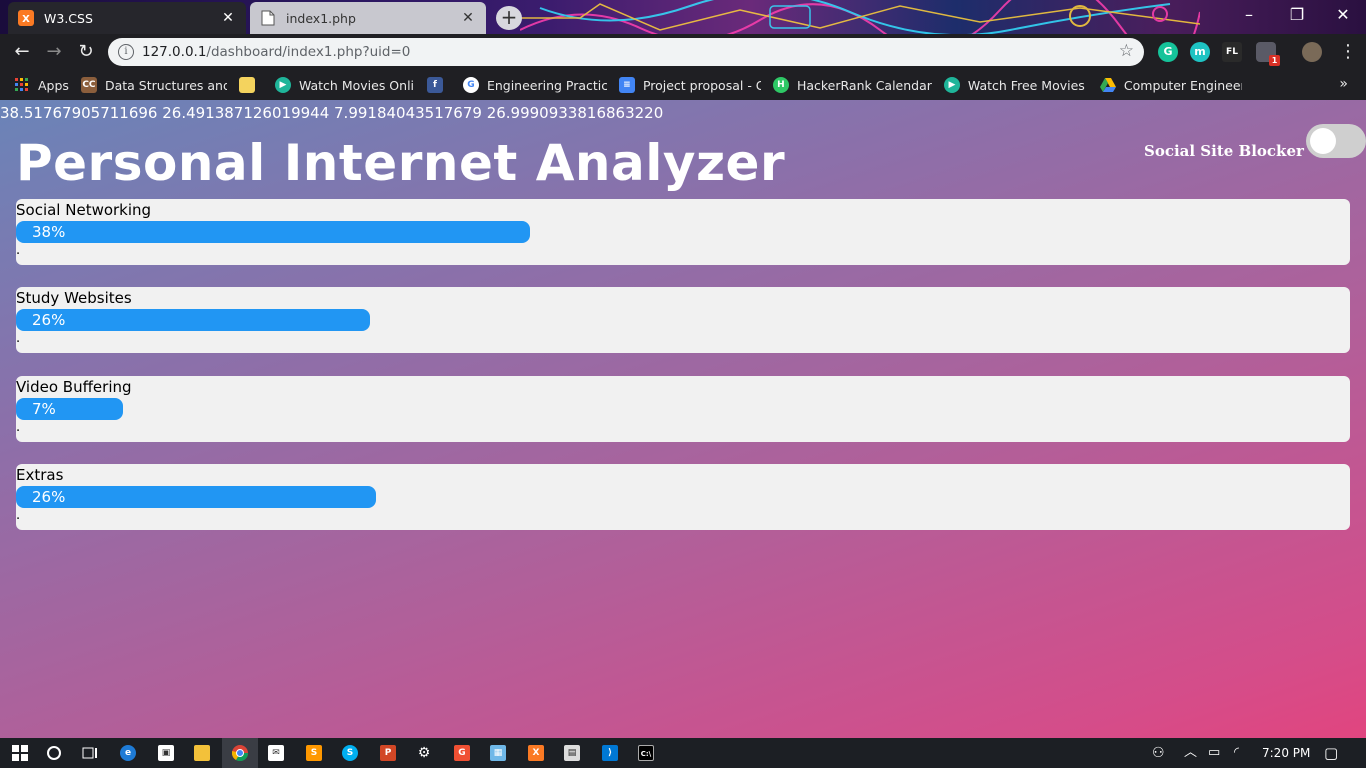 This screenshot has width=1366, height=768. I want to click on chevron-up-icon: ︿, so click(1190, 753).